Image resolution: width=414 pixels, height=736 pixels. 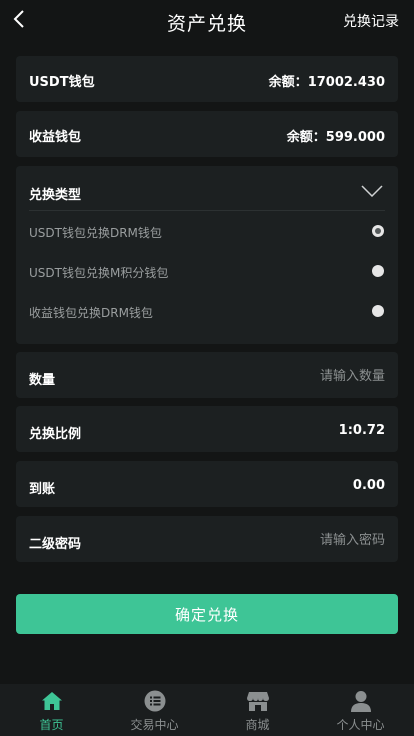 I want to click on bottom-tab-bar: 首页 交易中心 商城 个人中心, so click(x=207, y=710).